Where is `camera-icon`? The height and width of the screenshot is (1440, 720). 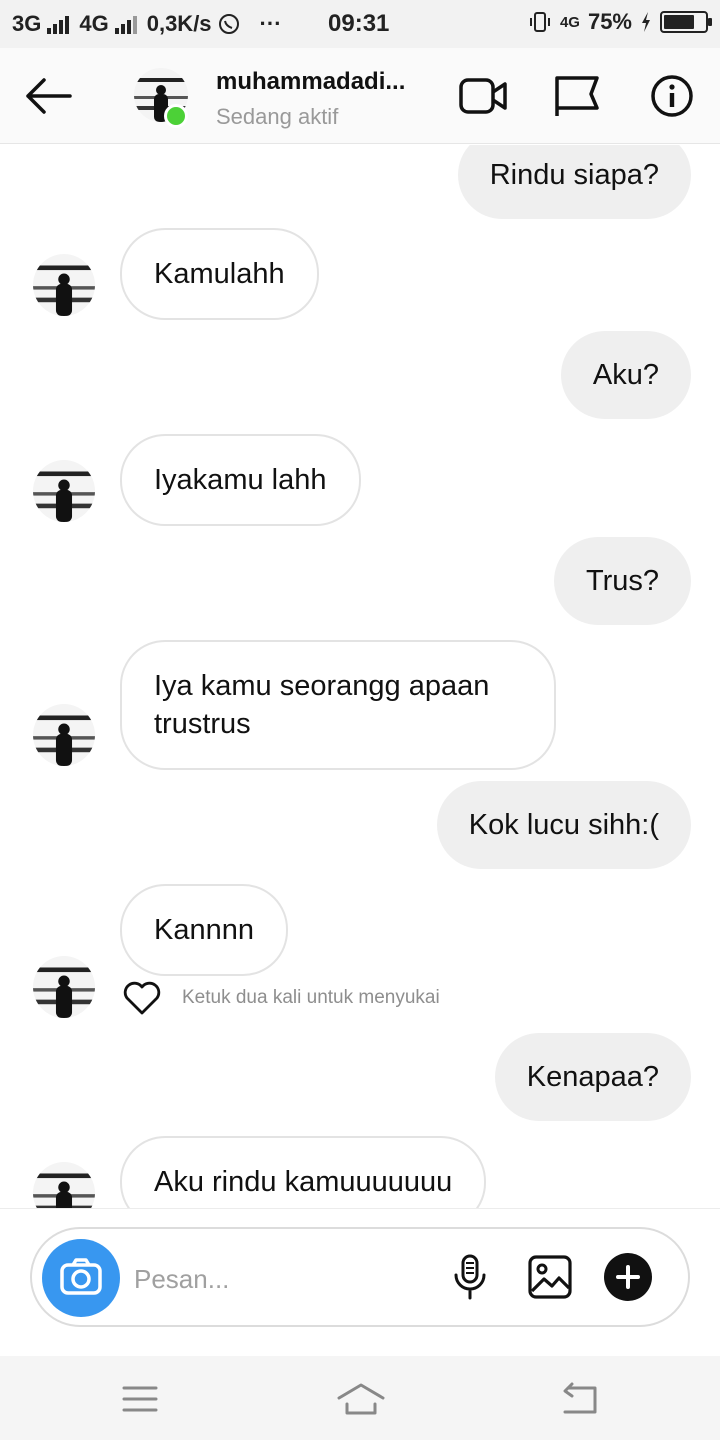 camera-icon is located at coordinates (81, 1276).